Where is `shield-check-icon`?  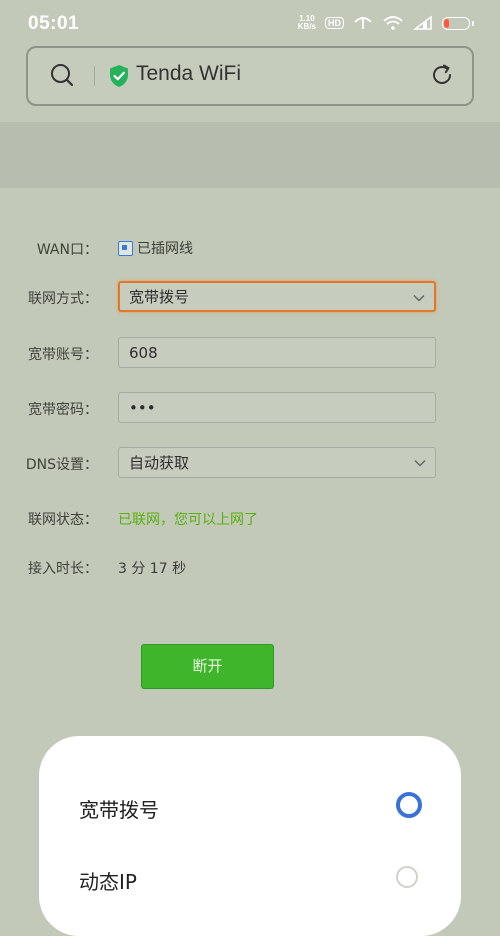
shield-check-icon is located at coordinates (119, 76).